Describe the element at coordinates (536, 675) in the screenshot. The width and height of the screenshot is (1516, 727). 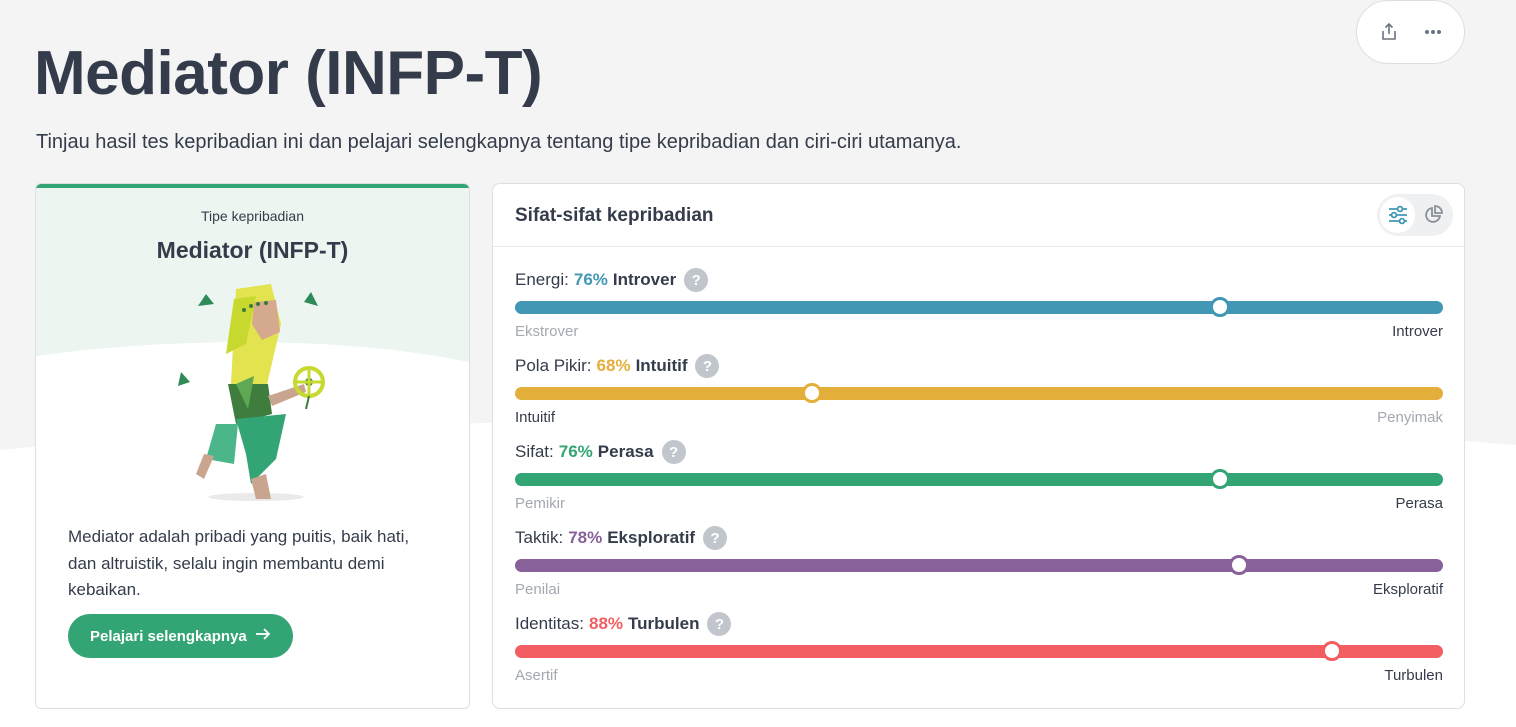
I see `trait-left-pole: Asertif` at that location.